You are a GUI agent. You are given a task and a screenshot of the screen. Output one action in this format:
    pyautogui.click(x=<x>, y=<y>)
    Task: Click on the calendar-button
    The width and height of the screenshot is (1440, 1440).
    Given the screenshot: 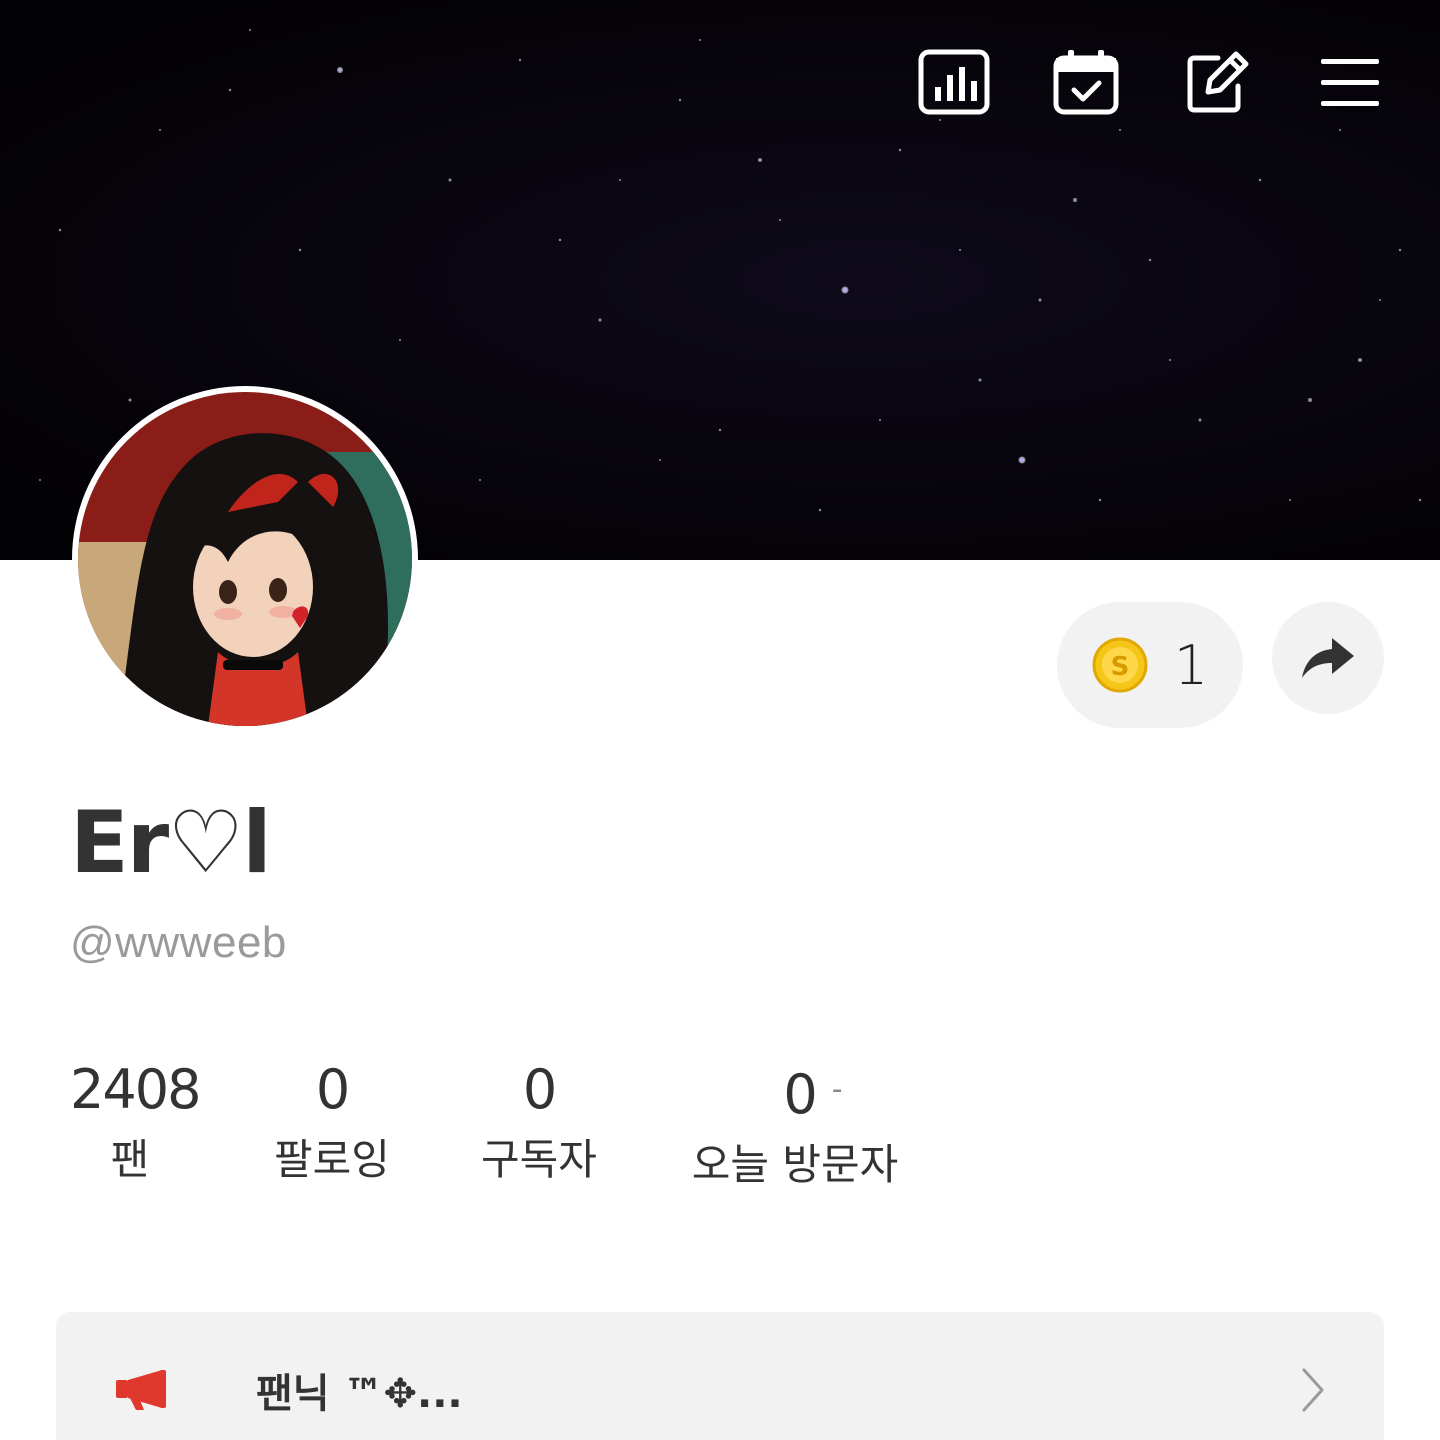 What is the action you would take?
    pyautogui.click(x=1086, y=82)
    